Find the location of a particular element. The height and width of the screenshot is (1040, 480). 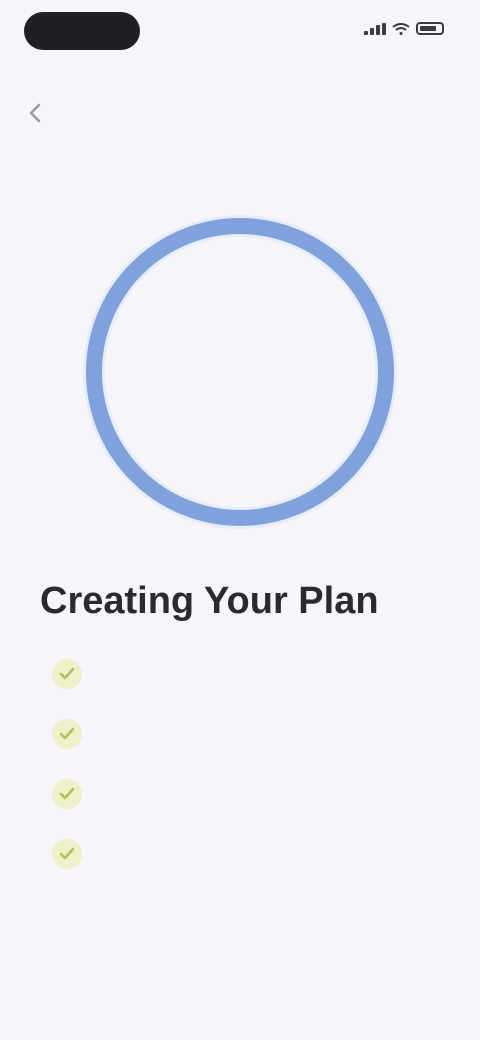

status-bar is located at coordinates (240, 32).